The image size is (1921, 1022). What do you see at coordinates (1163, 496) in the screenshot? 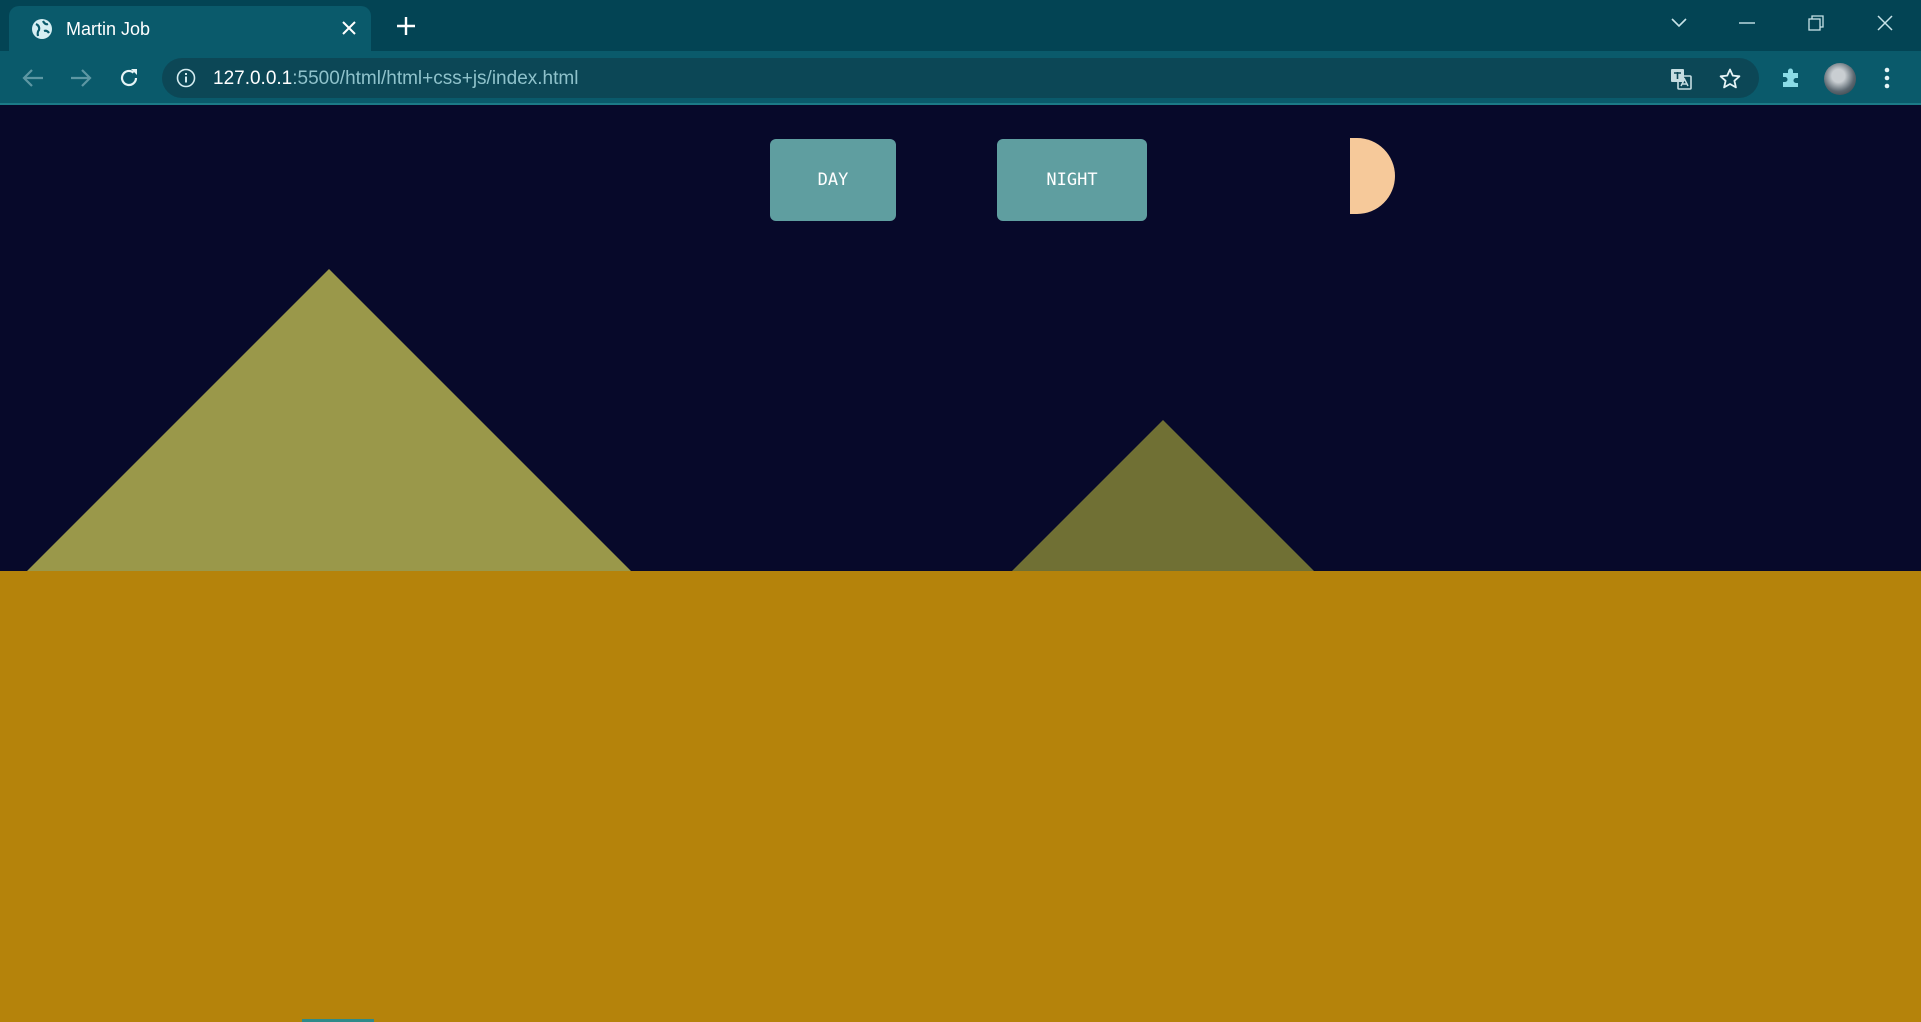
I see `small-pyramid` at bounding box center [1163, 496].